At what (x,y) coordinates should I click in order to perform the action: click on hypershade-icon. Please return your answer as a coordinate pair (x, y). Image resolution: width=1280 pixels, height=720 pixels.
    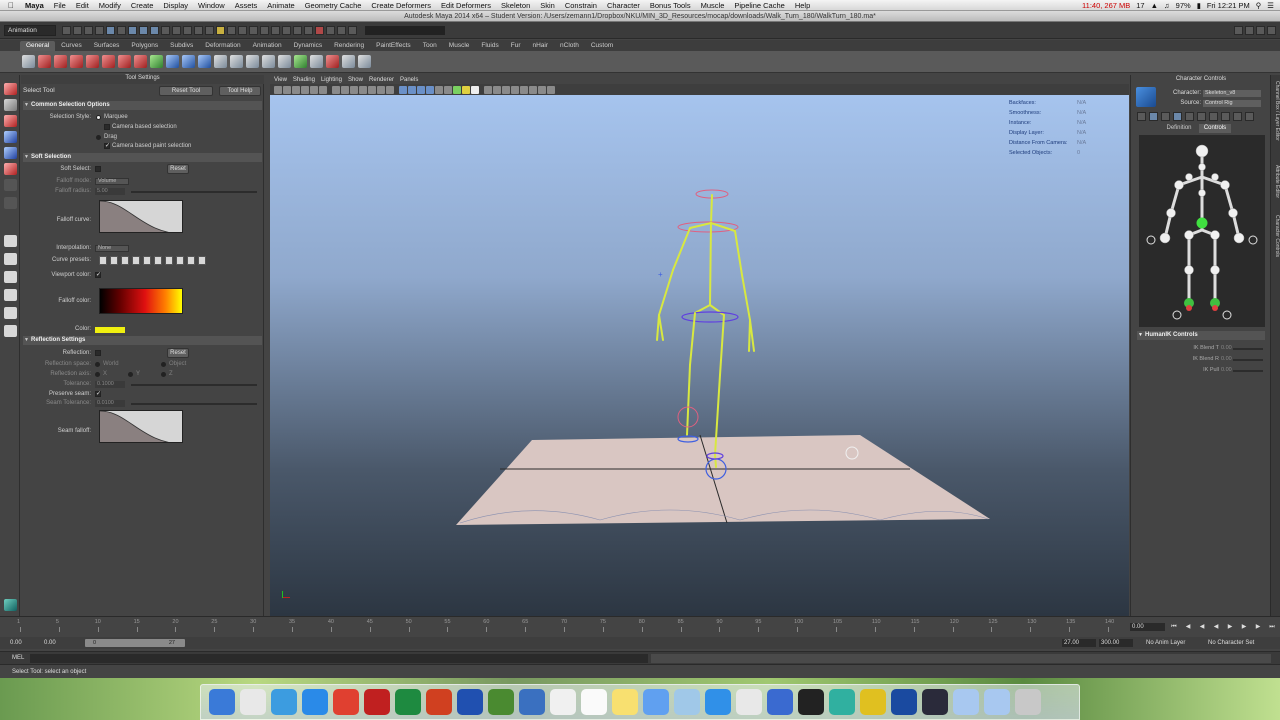
    Looking at the image, I should click on (352, 30).